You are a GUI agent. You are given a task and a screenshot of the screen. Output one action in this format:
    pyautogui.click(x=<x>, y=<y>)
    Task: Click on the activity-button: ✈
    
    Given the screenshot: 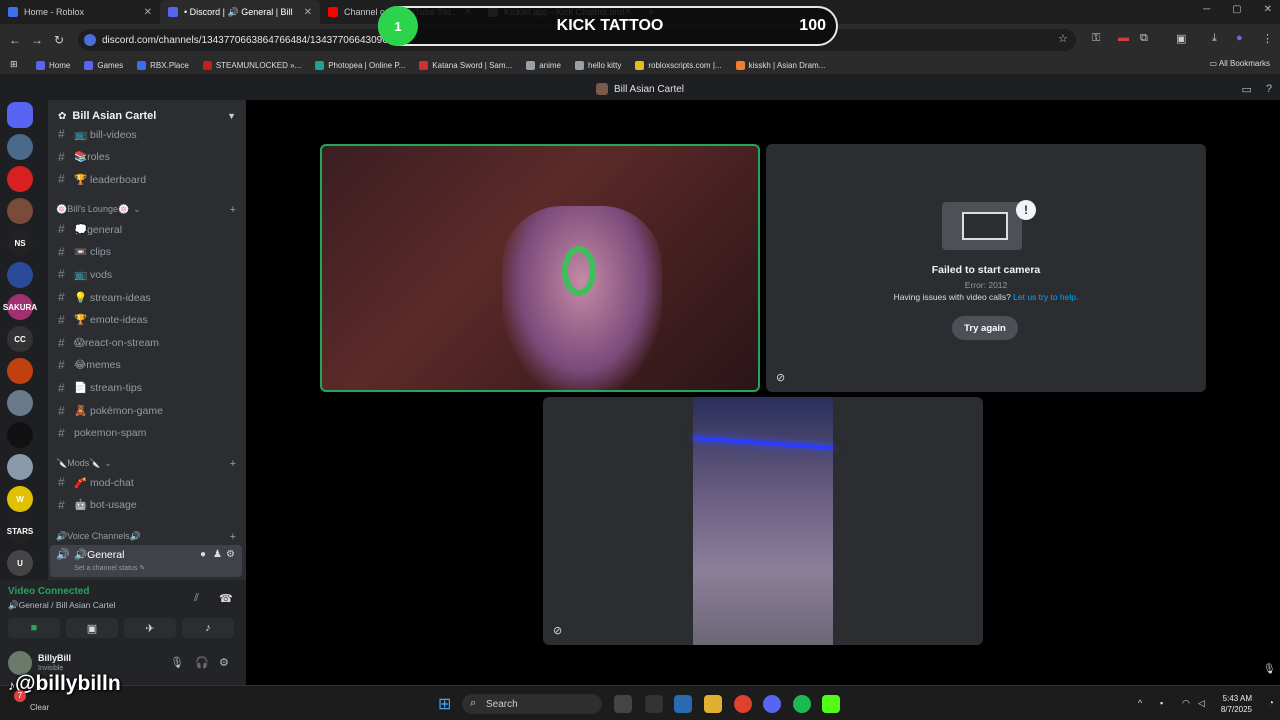 What is the action you would take?
    pyautogui.click(x=150, y=628)
    